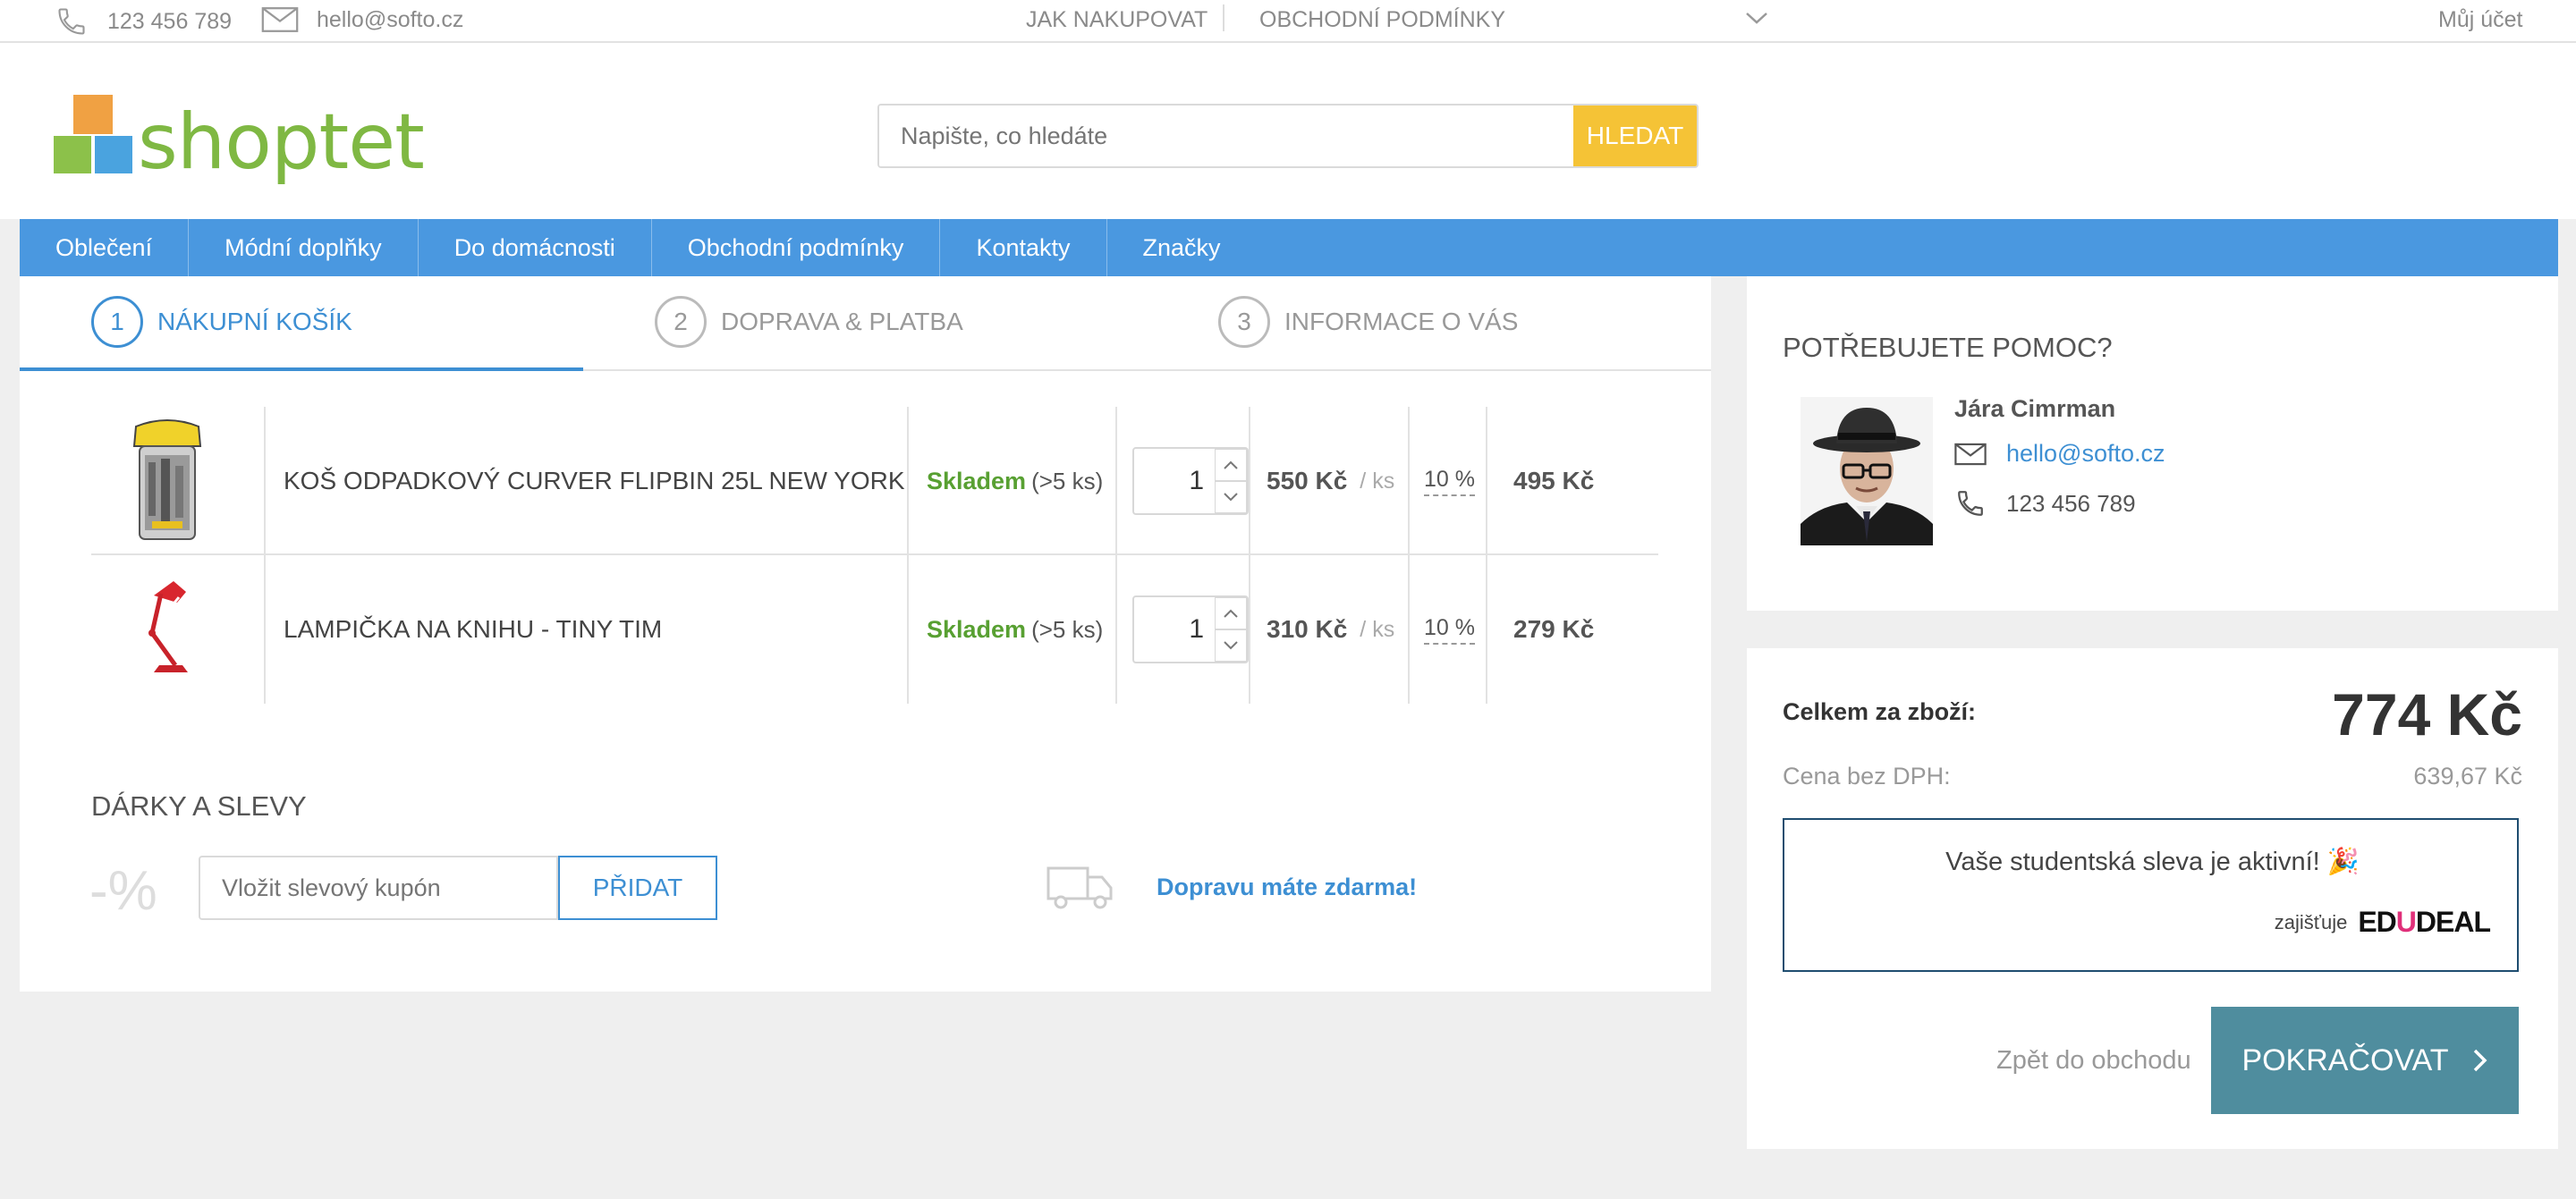 The height and width of the screenshot is (1199, 2576). I want to click on topbar-phone: 123 456 789, so click(143, 21).